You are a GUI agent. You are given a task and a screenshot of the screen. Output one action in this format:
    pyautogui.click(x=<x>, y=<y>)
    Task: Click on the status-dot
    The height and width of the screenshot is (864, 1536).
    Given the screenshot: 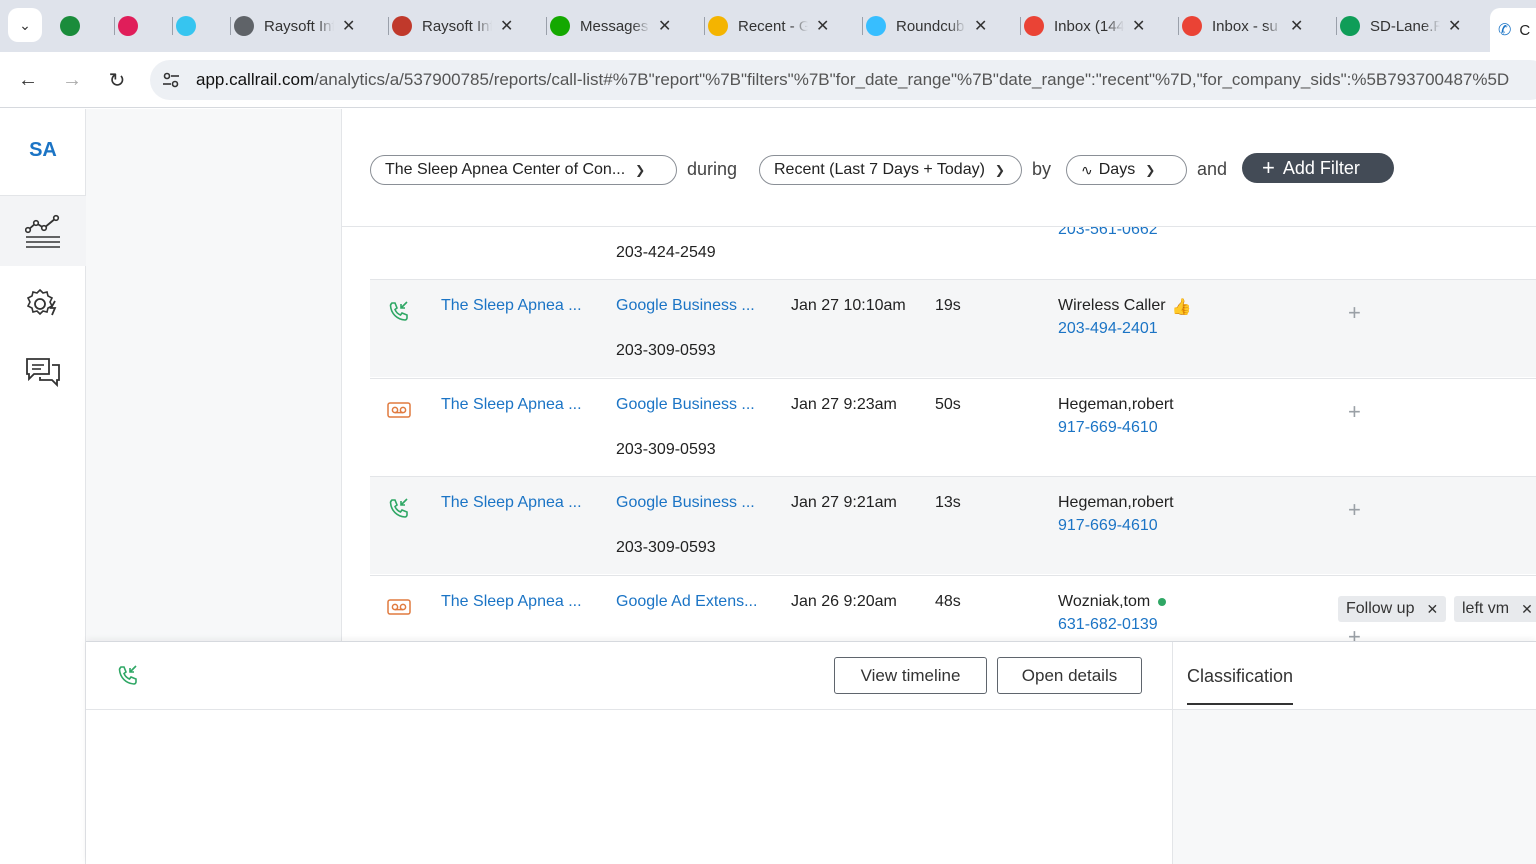 What is the action you would take?
    pyautogui.click(x=1162, y=601)
    